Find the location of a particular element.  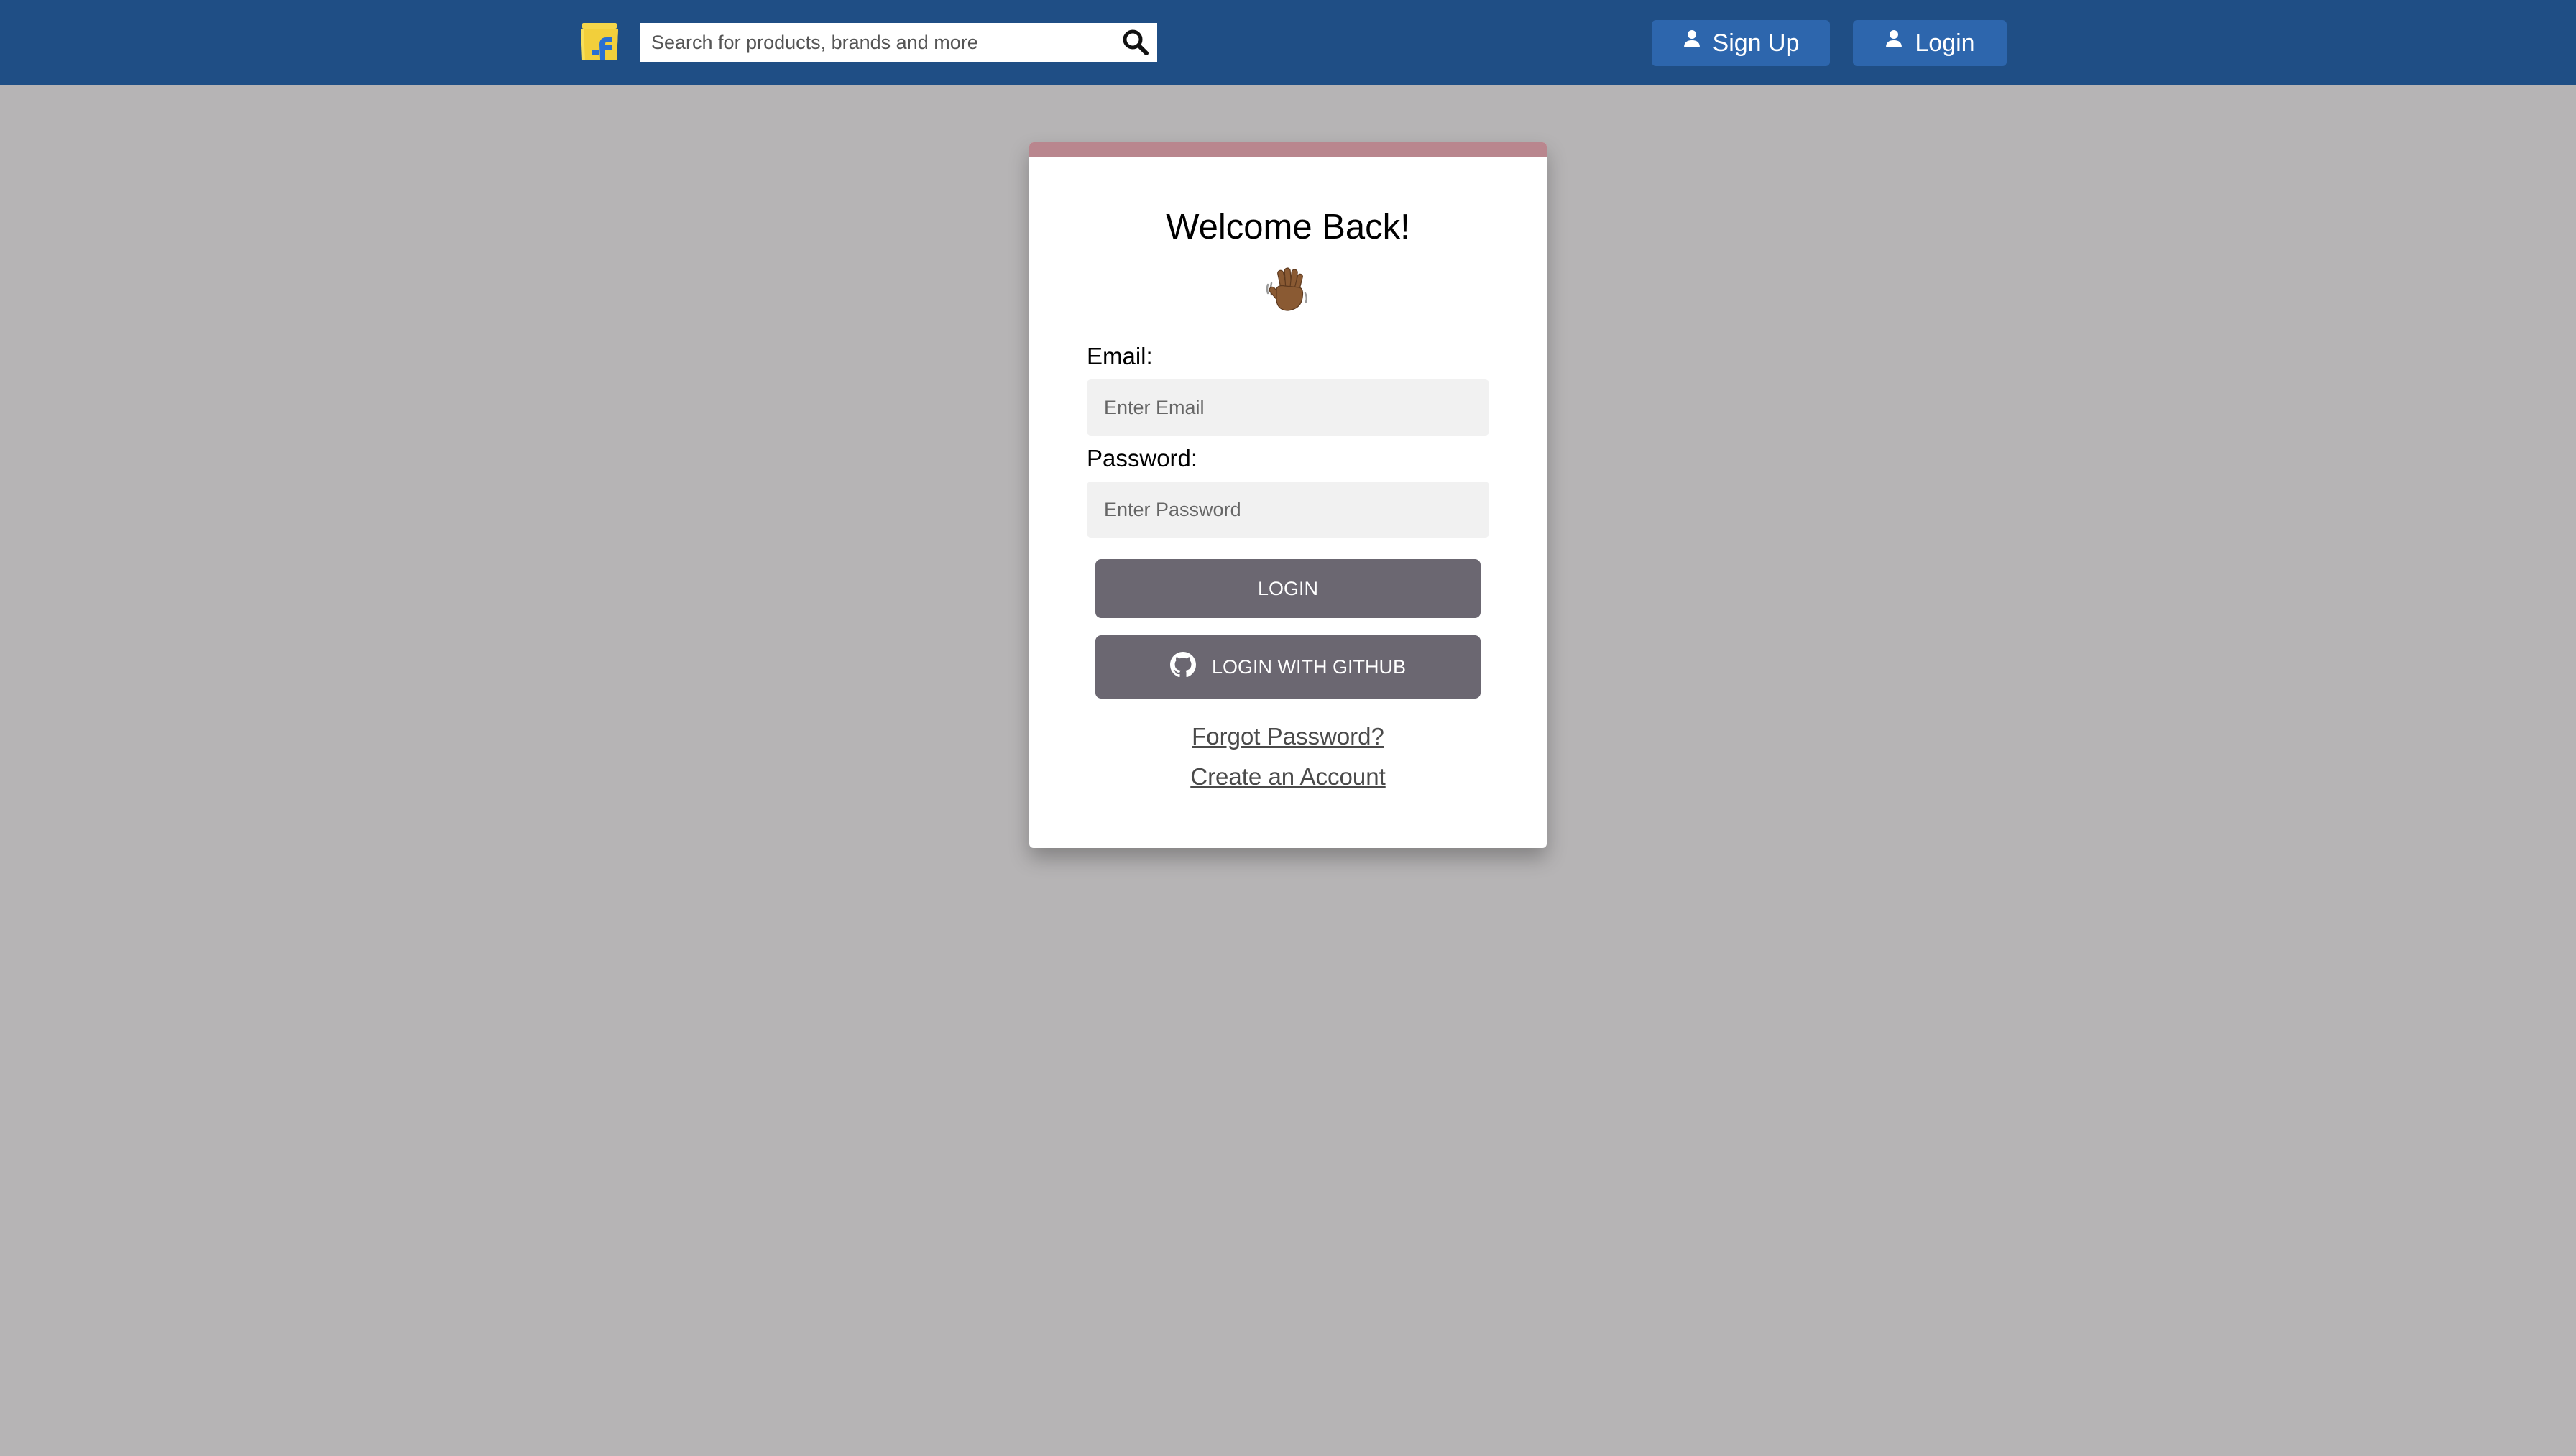

password-label: Password: is located at coordinates (1142, 458).